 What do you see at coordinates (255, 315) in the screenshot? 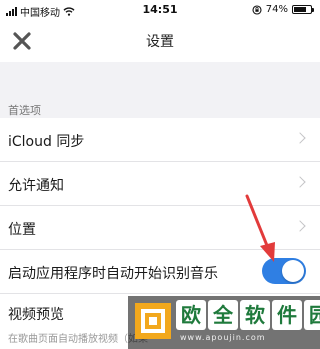
I see `watermark-char: 软` at bounding box center [255, 315].